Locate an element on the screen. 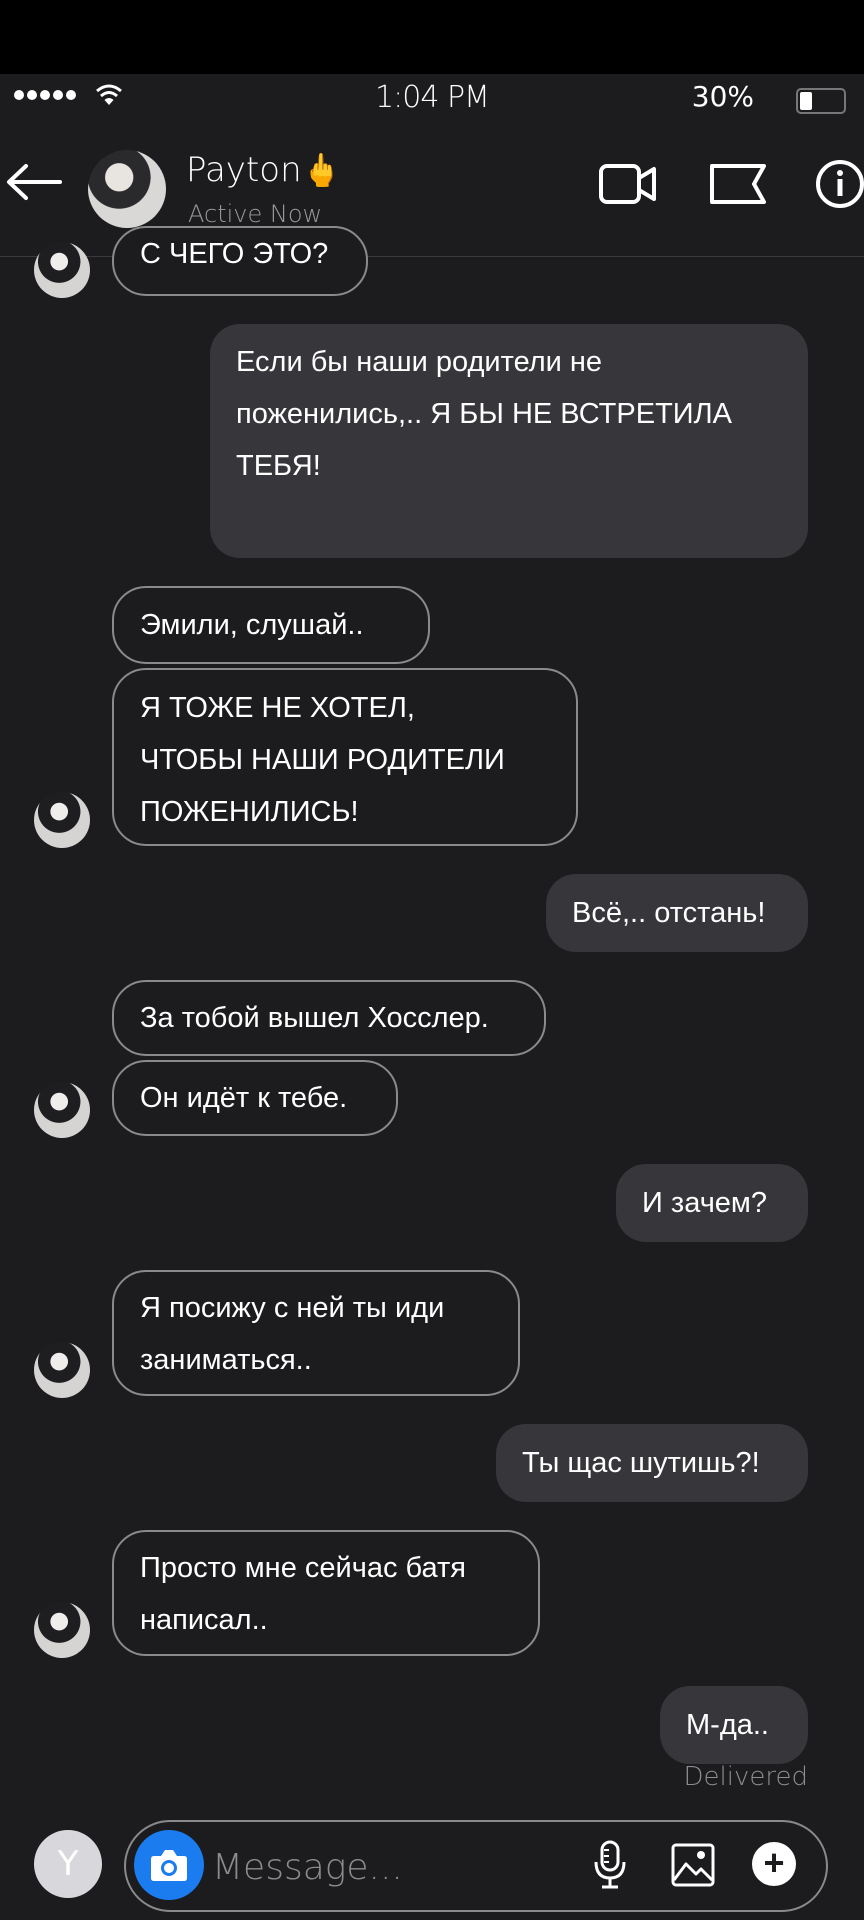 The image size is (864, 1920). message-bubble-incoming: За тобой вышел Хосслер. is located at coordinates (329, 1018).